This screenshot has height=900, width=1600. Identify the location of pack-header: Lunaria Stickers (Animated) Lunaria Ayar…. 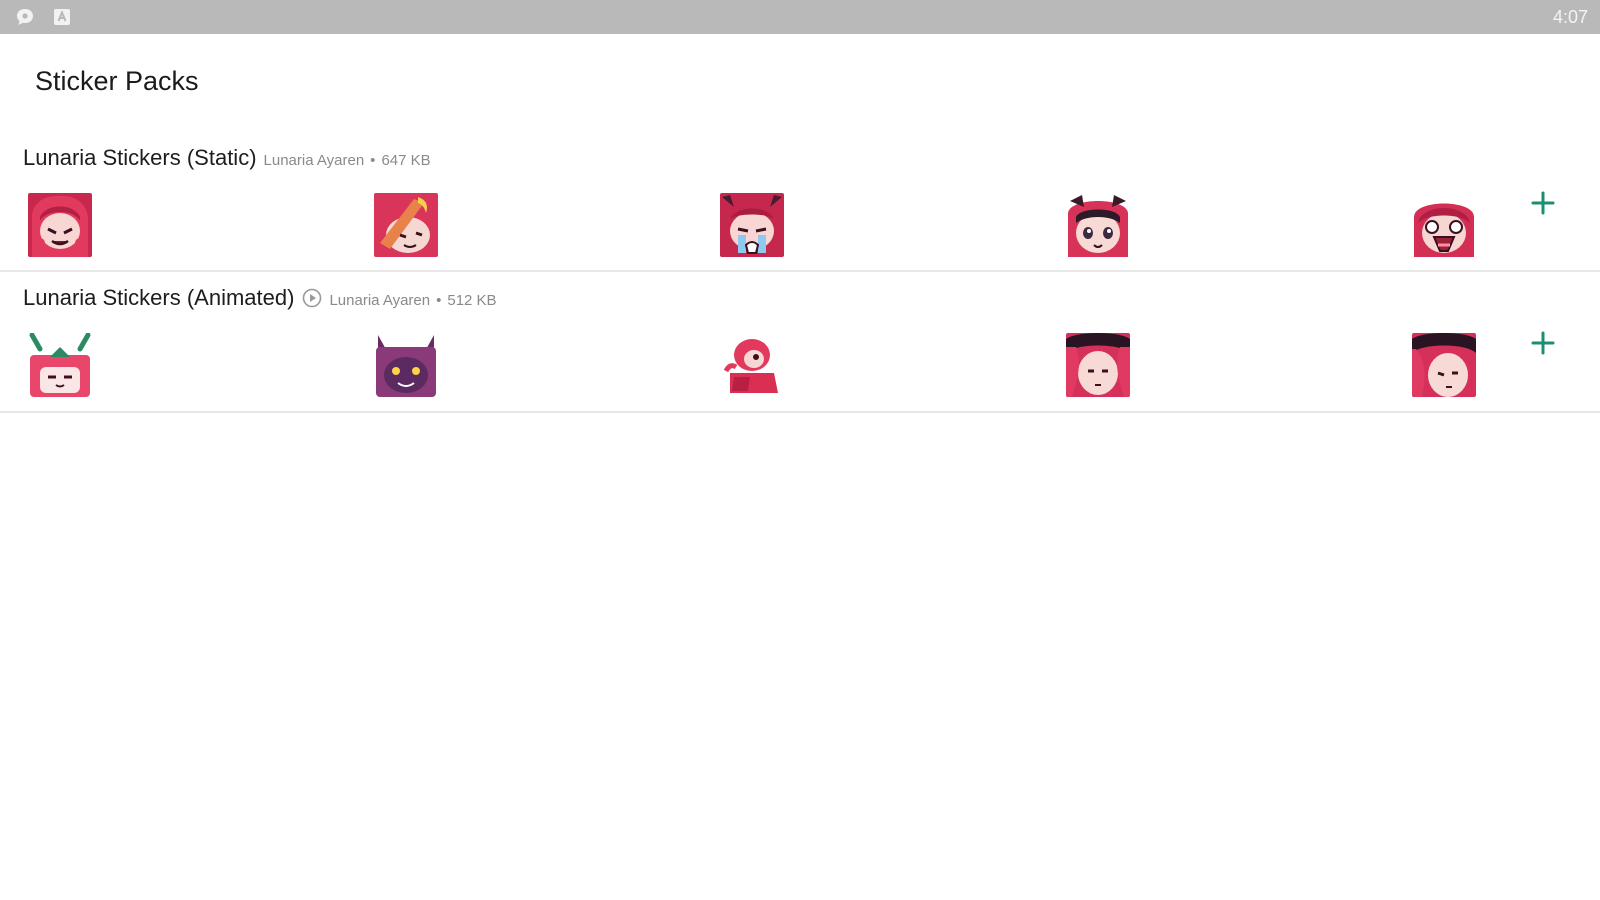
(260, 298).